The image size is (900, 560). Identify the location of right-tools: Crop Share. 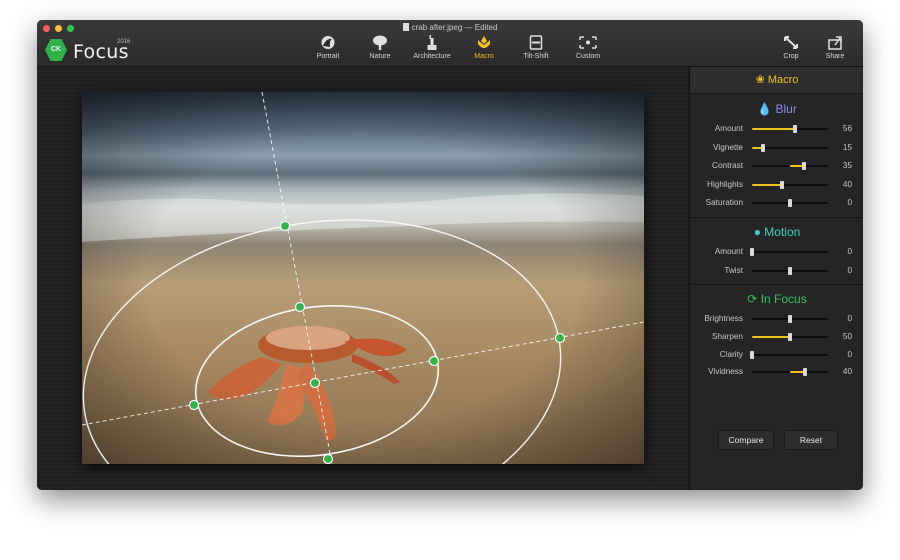
(813, 47).